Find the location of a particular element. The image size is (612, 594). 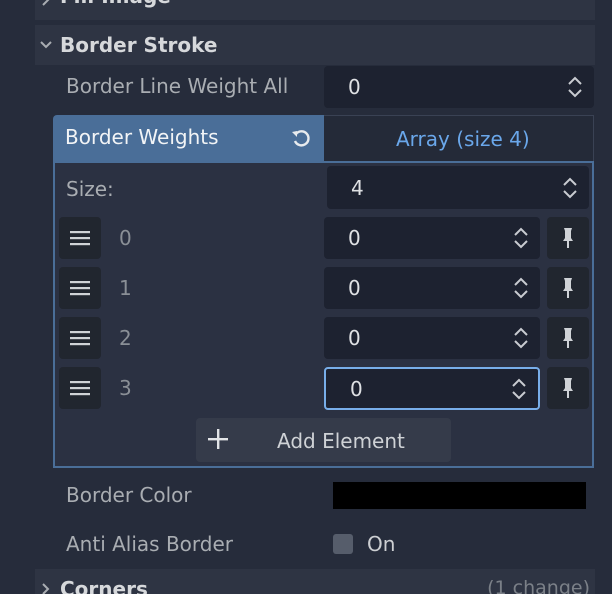

anti-alias-toggle-label: On is located at coordinates (381, 544).